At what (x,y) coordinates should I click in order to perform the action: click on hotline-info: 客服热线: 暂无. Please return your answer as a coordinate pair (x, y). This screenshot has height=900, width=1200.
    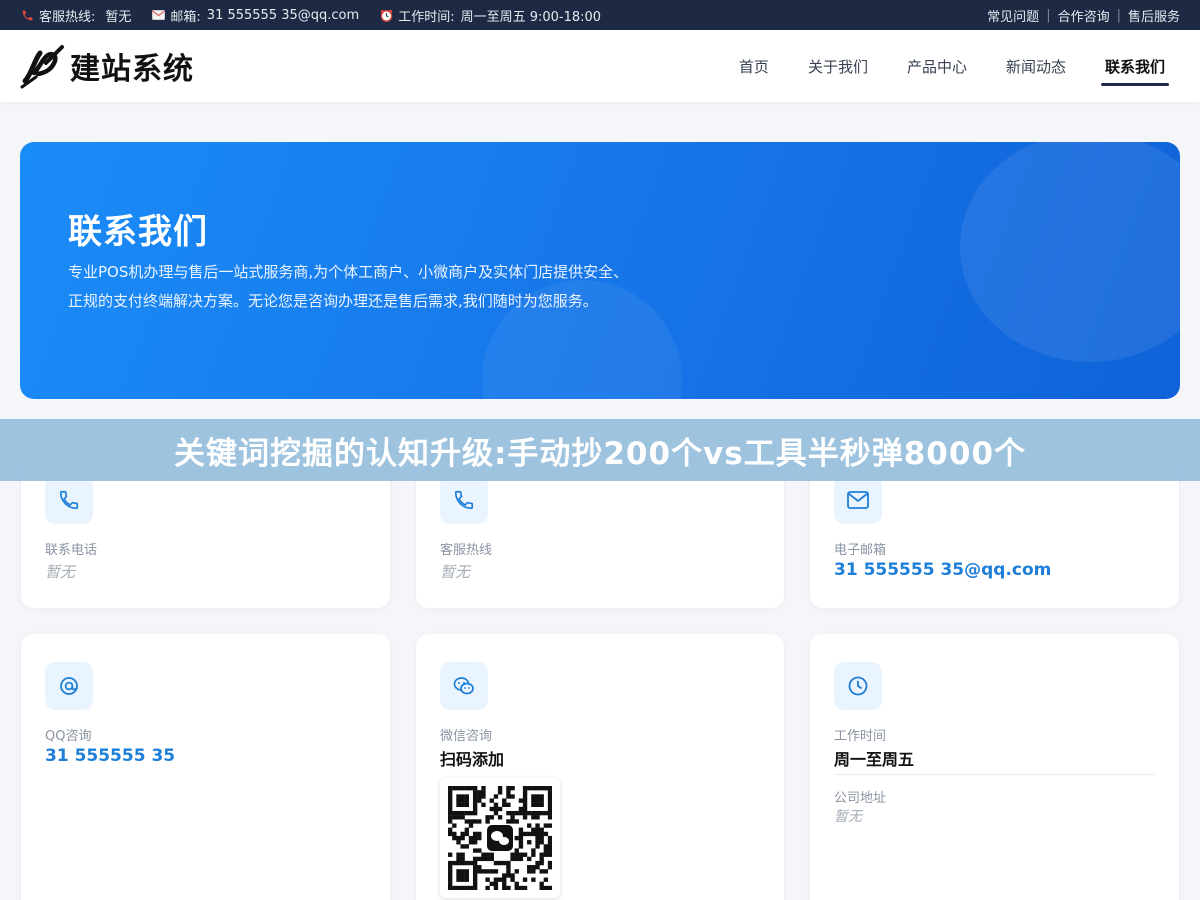
    Looking at the image, I should click on (75, 15).